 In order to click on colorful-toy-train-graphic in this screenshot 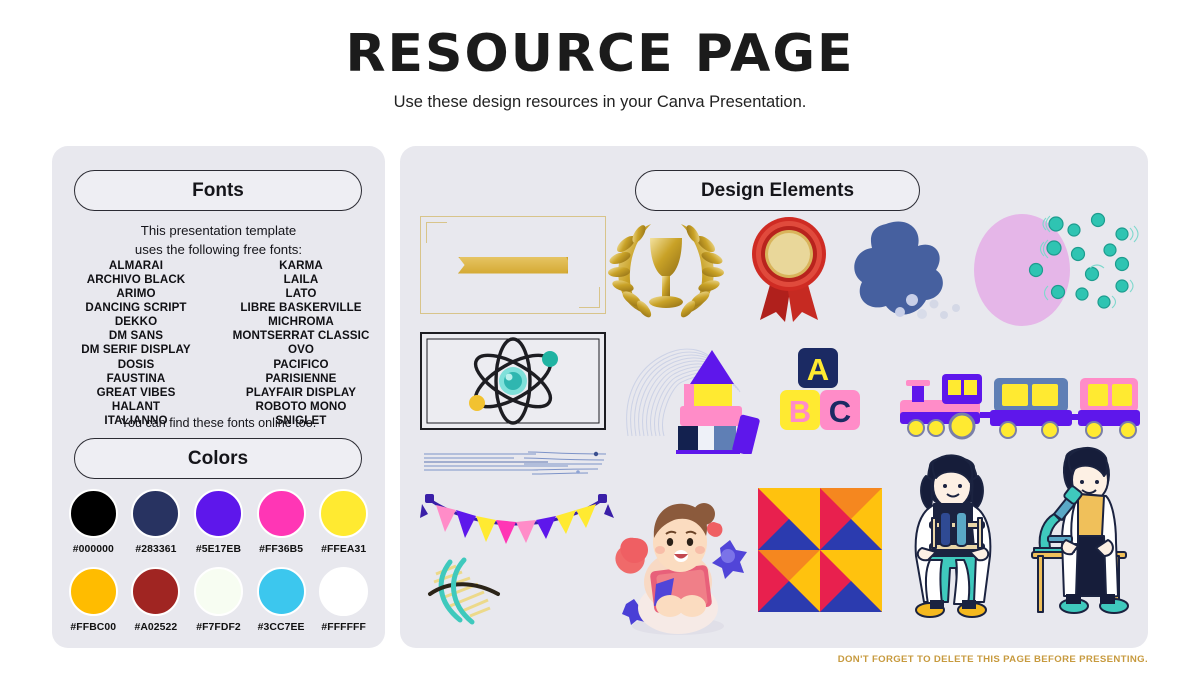, I will do `click(1015, 401)`.